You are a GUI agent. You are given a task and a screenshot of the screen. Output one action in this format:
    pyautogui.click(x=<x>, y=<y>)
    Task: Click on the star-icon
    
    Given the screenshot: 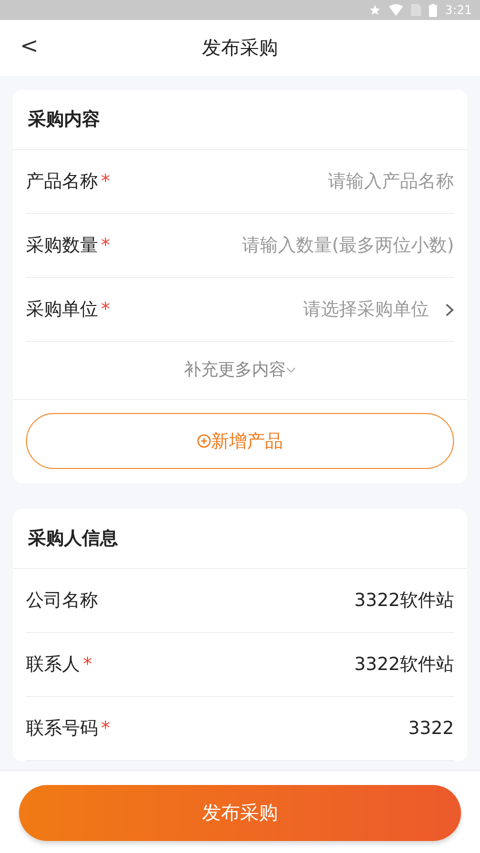 What is the action you would take?
    pyautogui.click(x=375, y=10)
    